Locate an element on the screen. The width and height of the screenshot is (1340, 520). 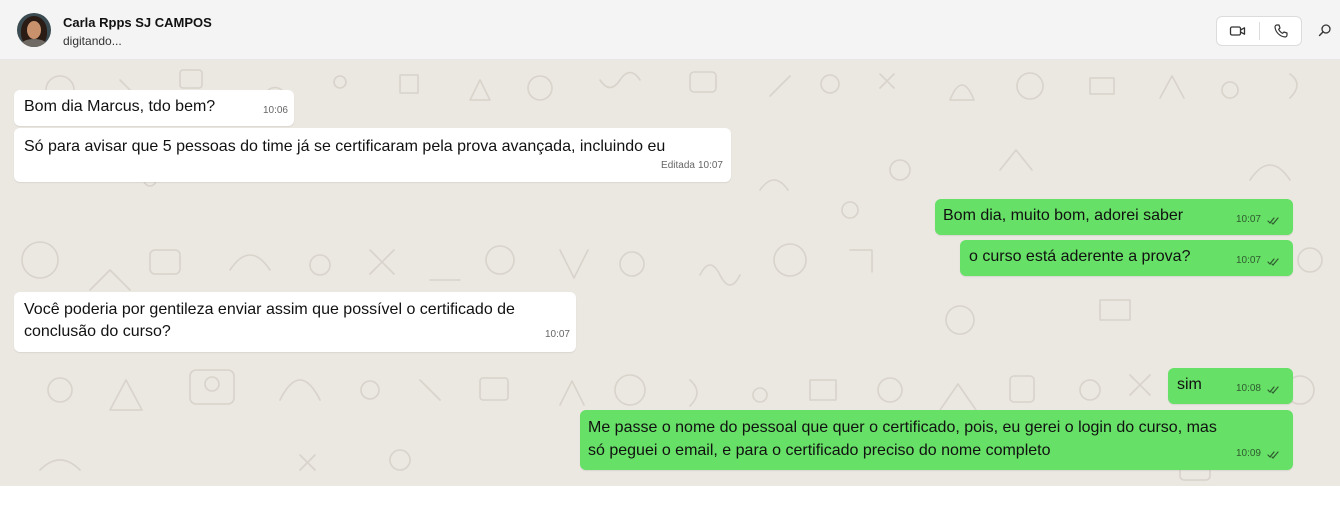
message-time: 10:06 is located at coordinates (275, 110).